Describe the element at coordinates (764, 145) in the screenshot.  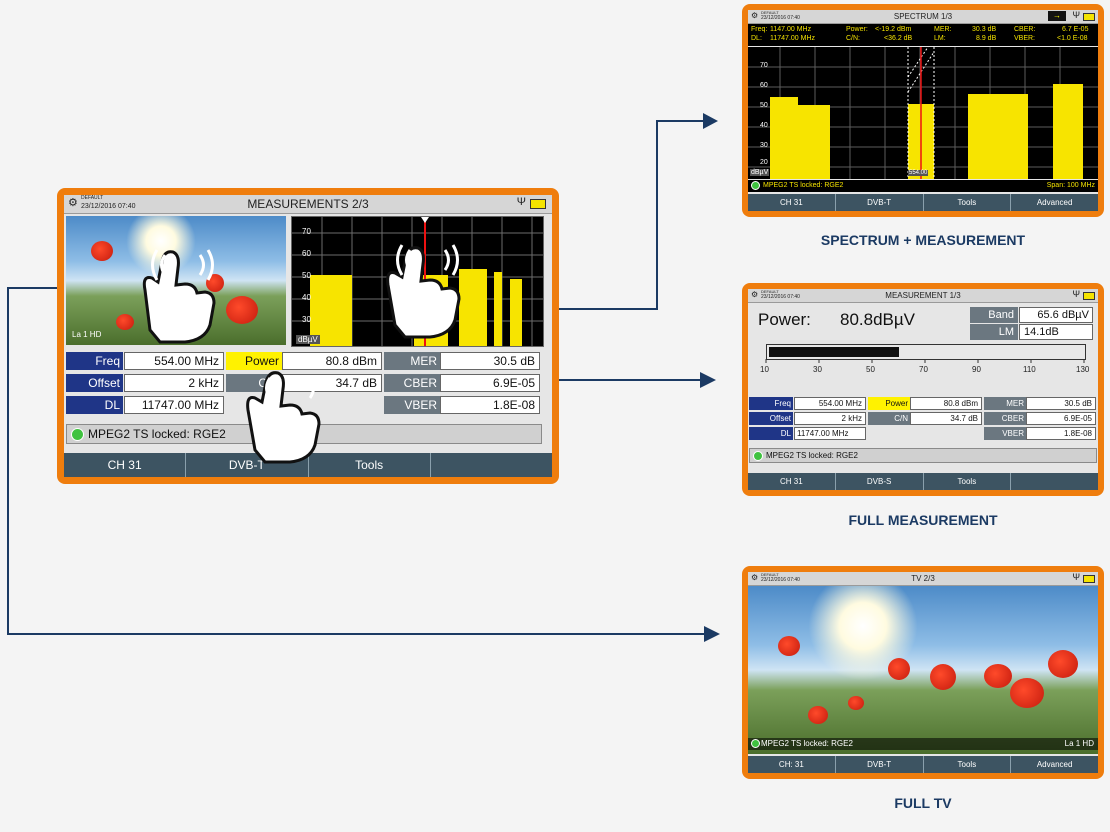
I see `tick-30: 30` at that location.